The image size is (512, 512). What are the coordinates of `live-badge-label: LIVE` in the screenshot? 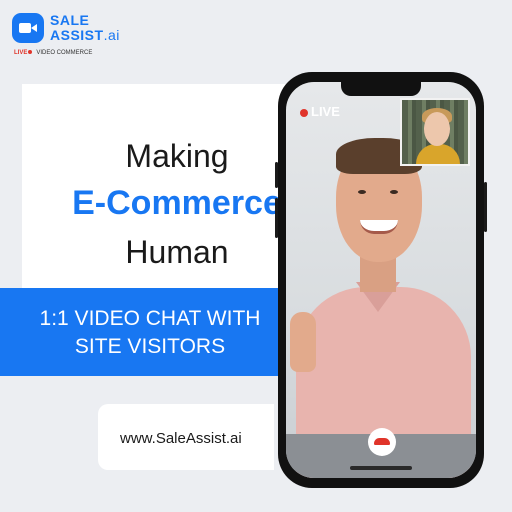 It's located at (325, 111).